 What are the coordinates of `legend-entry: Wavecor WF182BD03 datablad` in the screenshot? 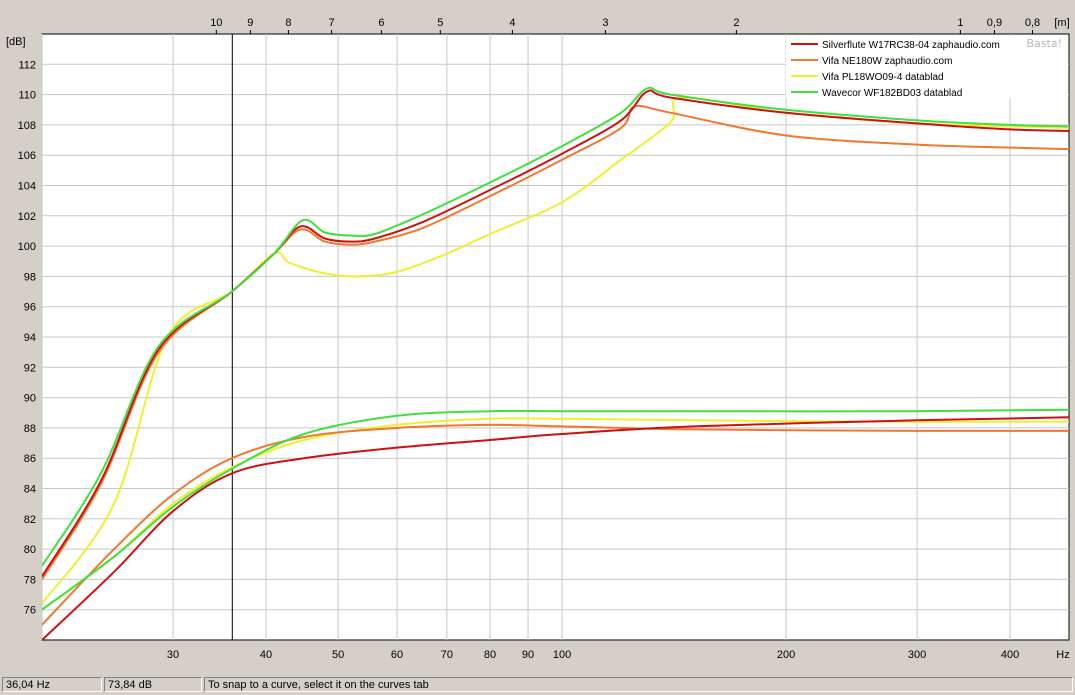 It's located at (892, 93).